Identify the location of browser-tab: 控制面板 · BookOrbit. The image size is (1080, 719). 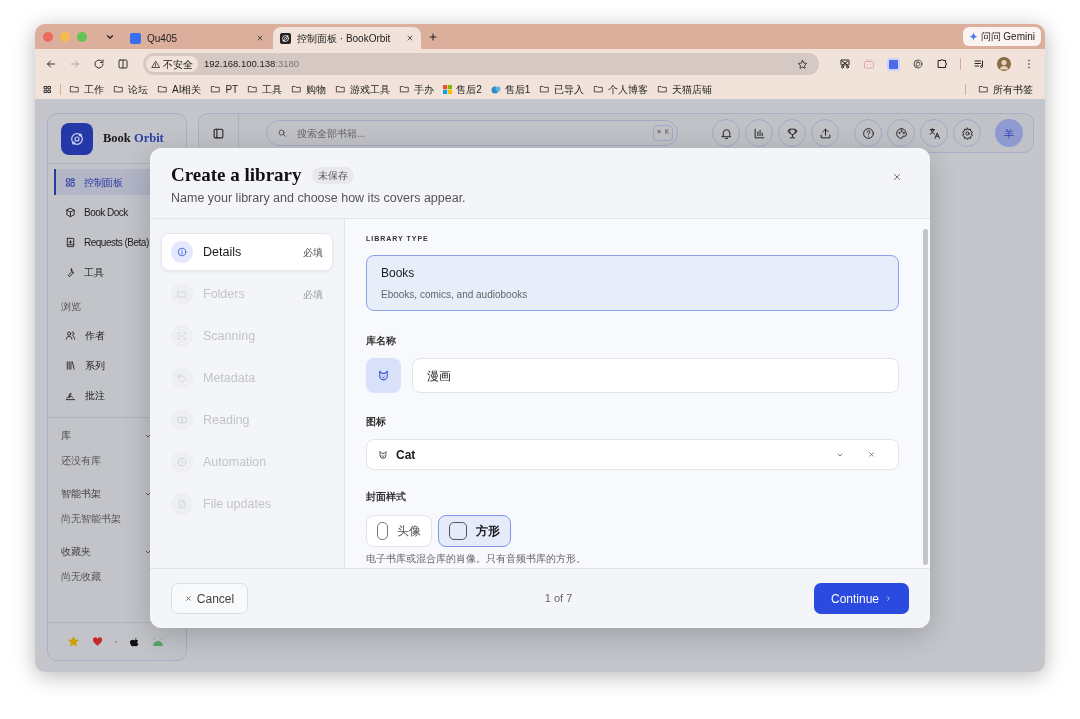
(347, 38).